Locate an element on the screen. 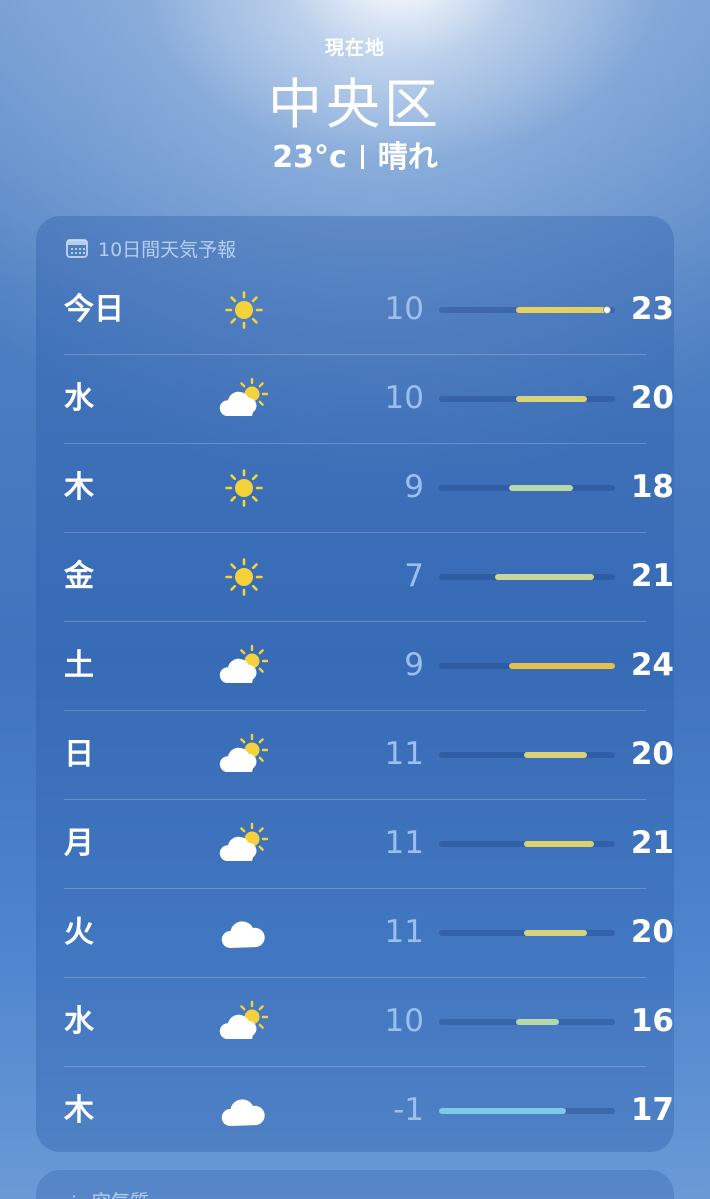 Image resolution: width=710 pixels, height=1199 pixels. high-temperature: 18 is located at coordinates (652, 487).